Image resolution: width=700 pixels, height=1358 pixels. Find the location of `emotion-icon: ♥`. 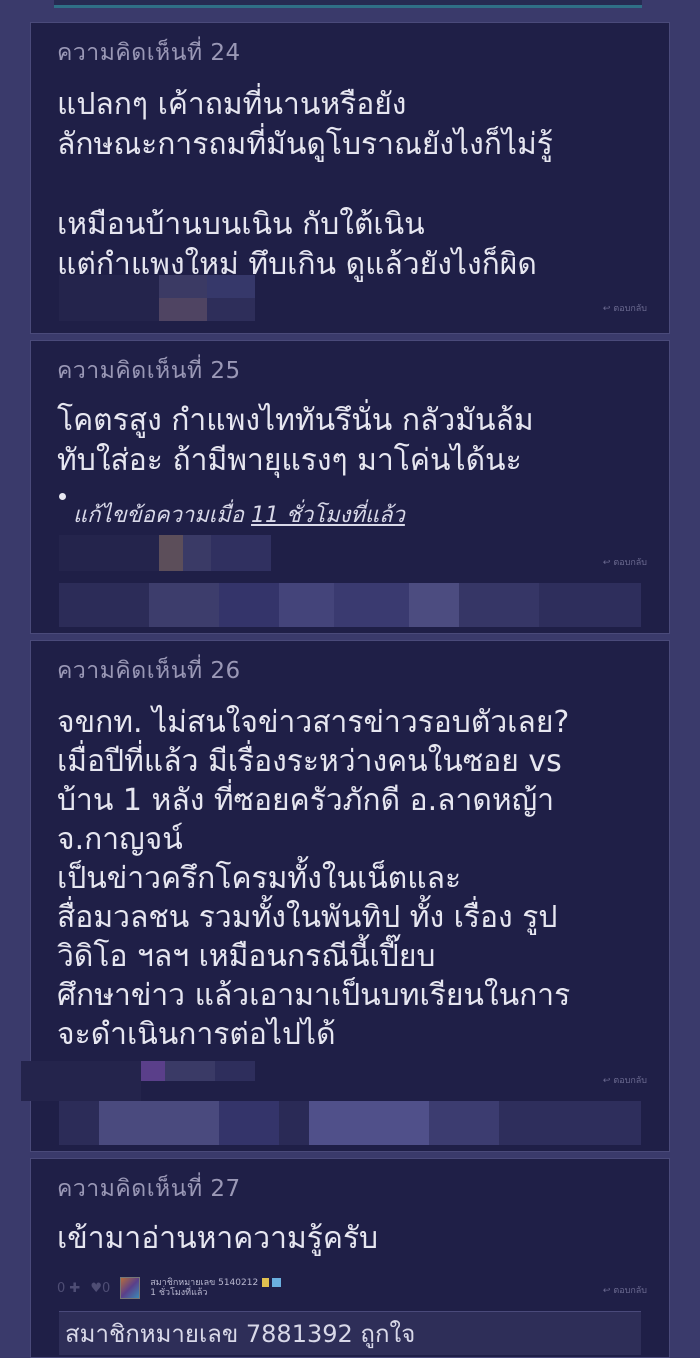

emotion-icon: ♥ is located at coordinates (96, 1288).